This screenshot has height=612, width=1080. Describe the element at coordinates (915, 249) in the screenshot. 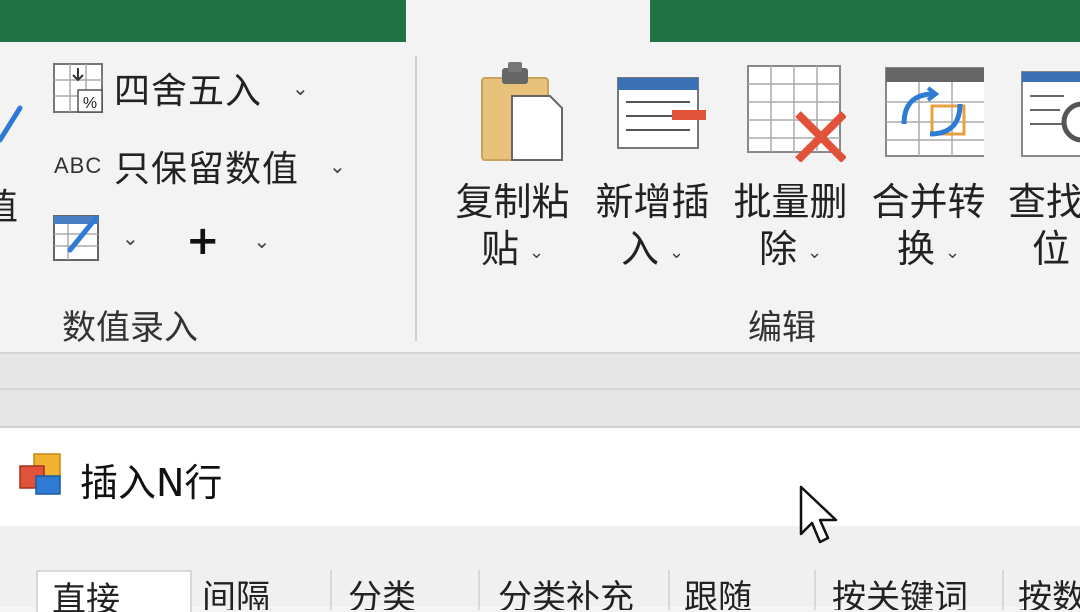

I see `merge-convert-label-line2: 换` at that location.